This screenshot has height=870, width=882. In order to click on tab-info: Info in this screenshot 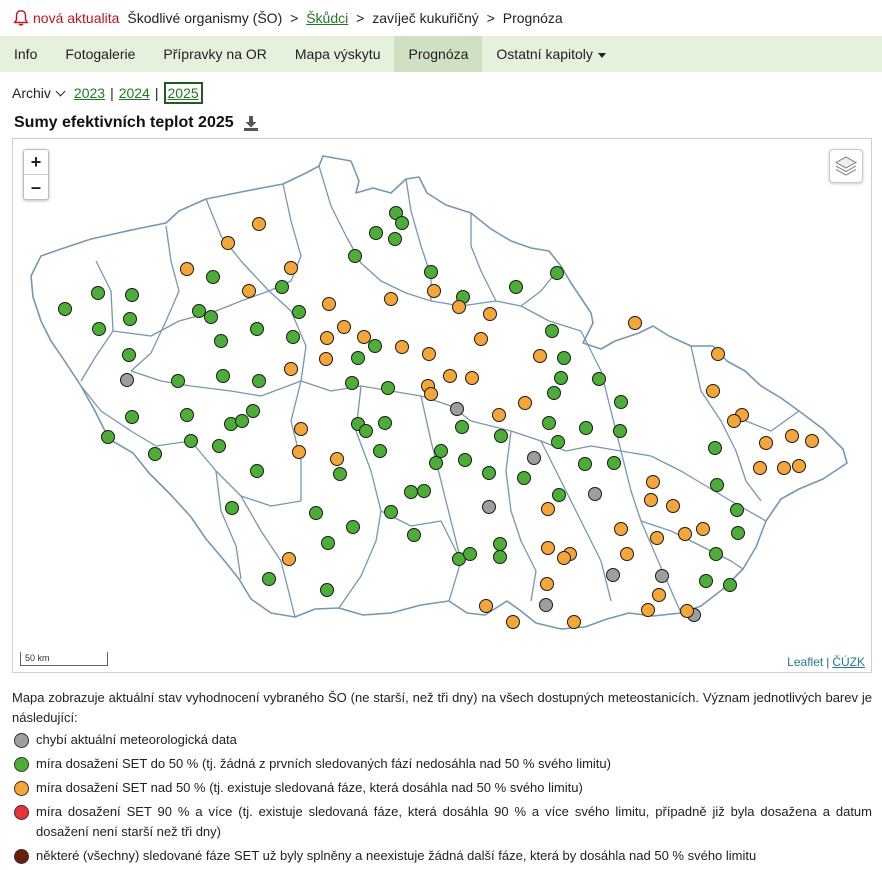, I will do `click(25, 54)`.